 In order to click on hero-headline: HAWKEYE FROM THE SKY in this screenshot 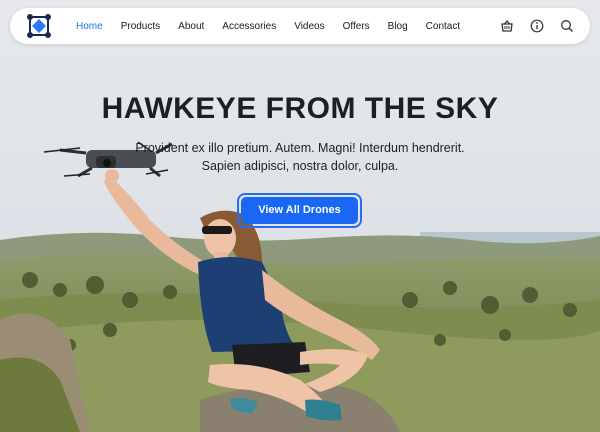, I will do `click(300, 108)`.